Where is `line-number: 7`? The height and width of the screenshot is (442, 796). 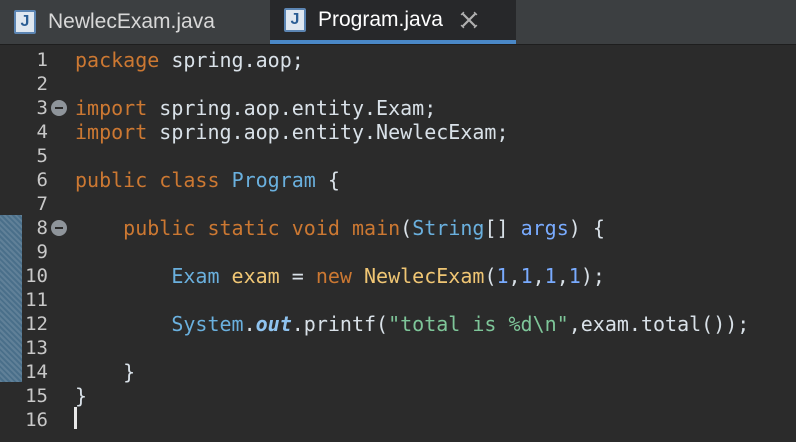 line-number: 7 is located at coordinates (42, 204).